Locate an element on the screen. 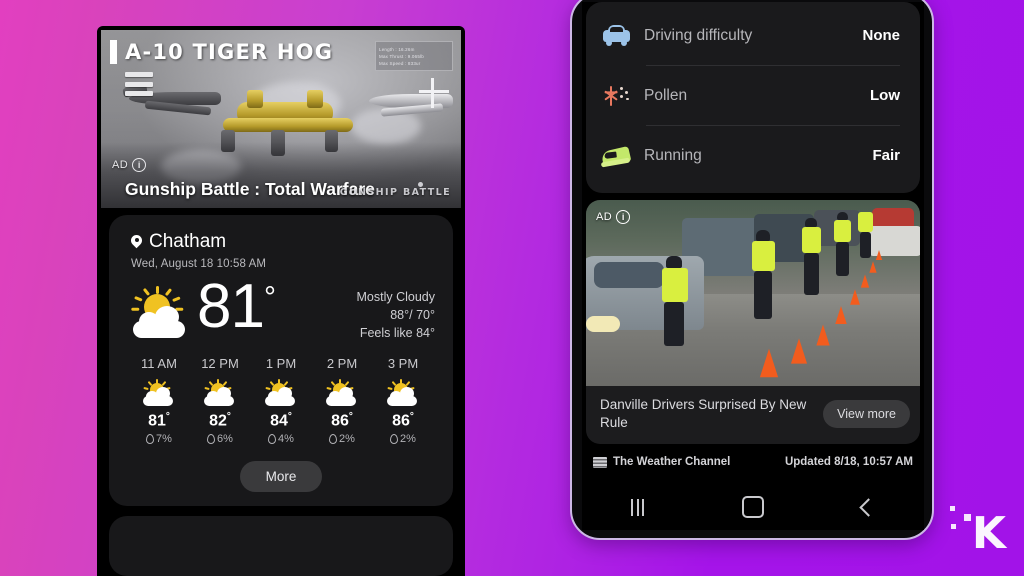 This screenshot has width=1024, height=576. hour-time: 1 PM is located at coordinates (281, 363).